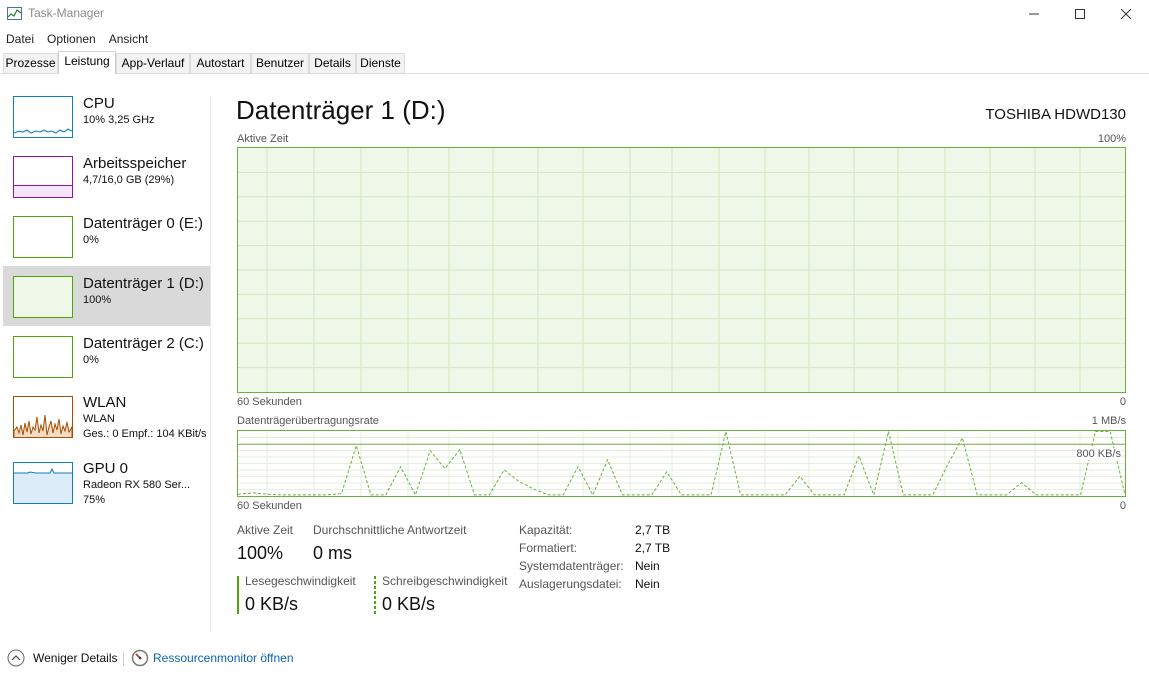  What do you see at coordinates (140, 658) in the screenshot?
I see `resource-monitor-icon` at bounding box center [140, 658].